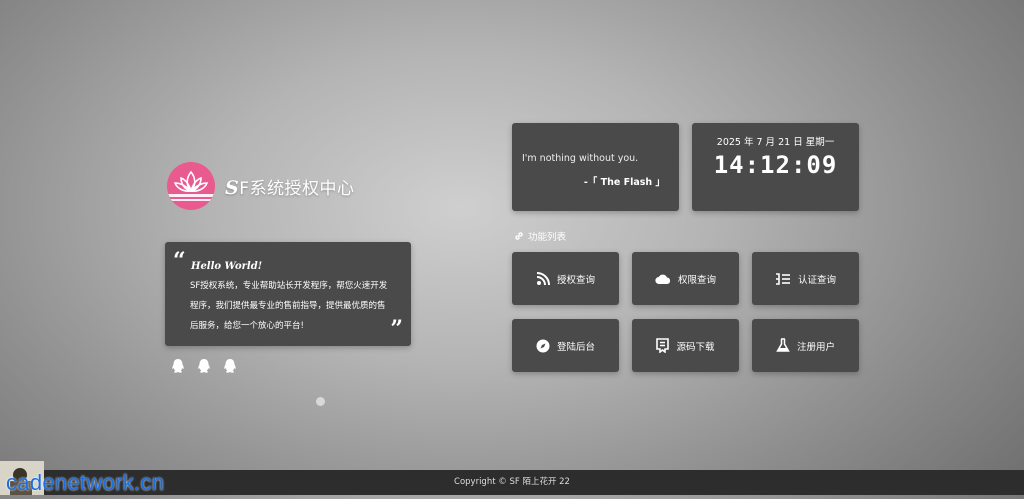 This screenshot has width=1024, height=499. I want to click on hello-heading: Hello World!, so click(227, 266).